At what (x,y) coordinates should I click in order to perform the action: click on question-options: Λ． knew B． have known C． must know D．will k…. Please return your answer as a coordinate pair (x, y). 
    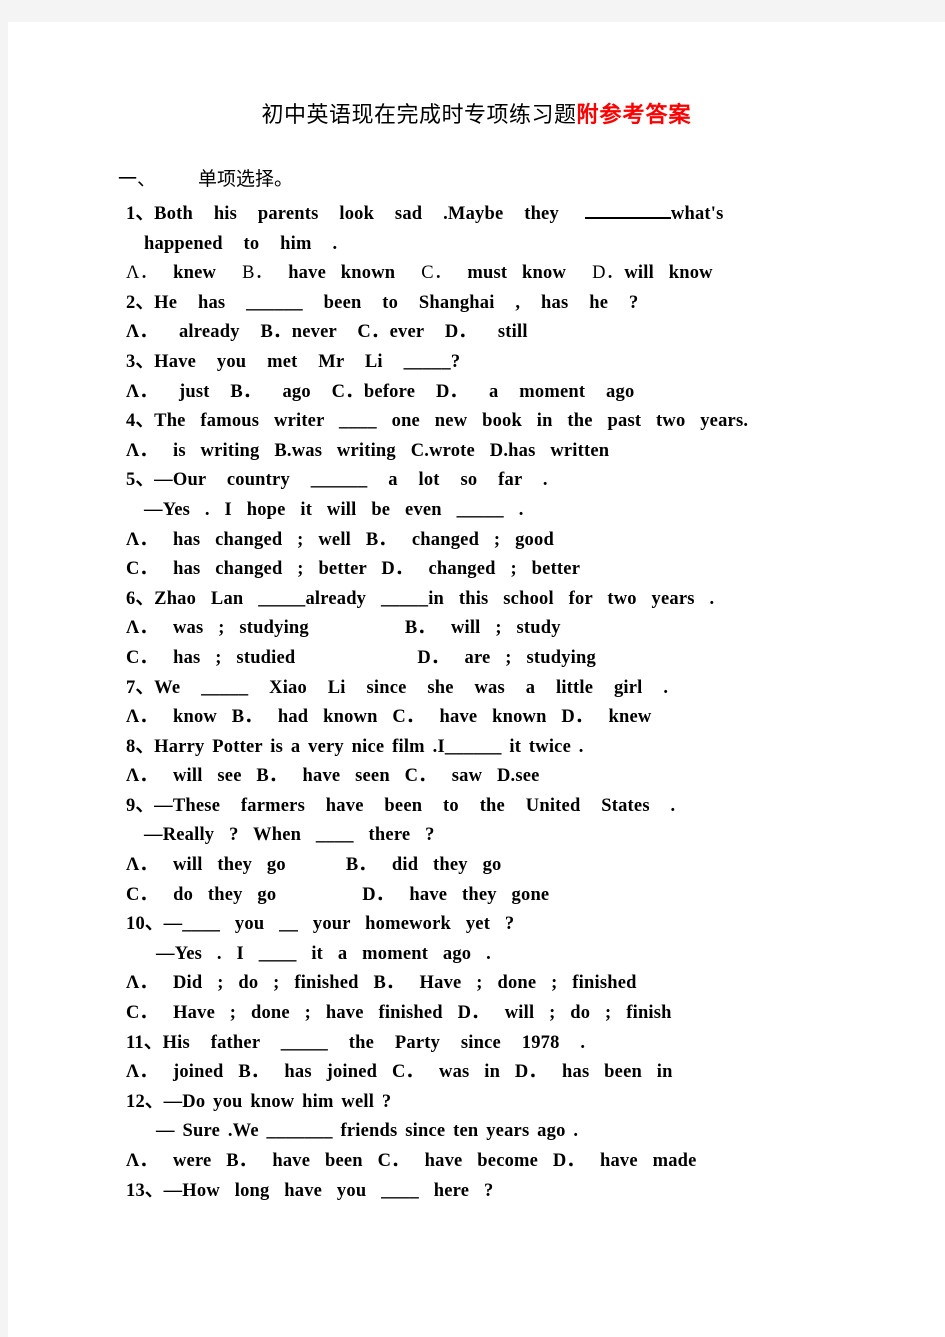
    Looking at the image, I should click on (485, 274).